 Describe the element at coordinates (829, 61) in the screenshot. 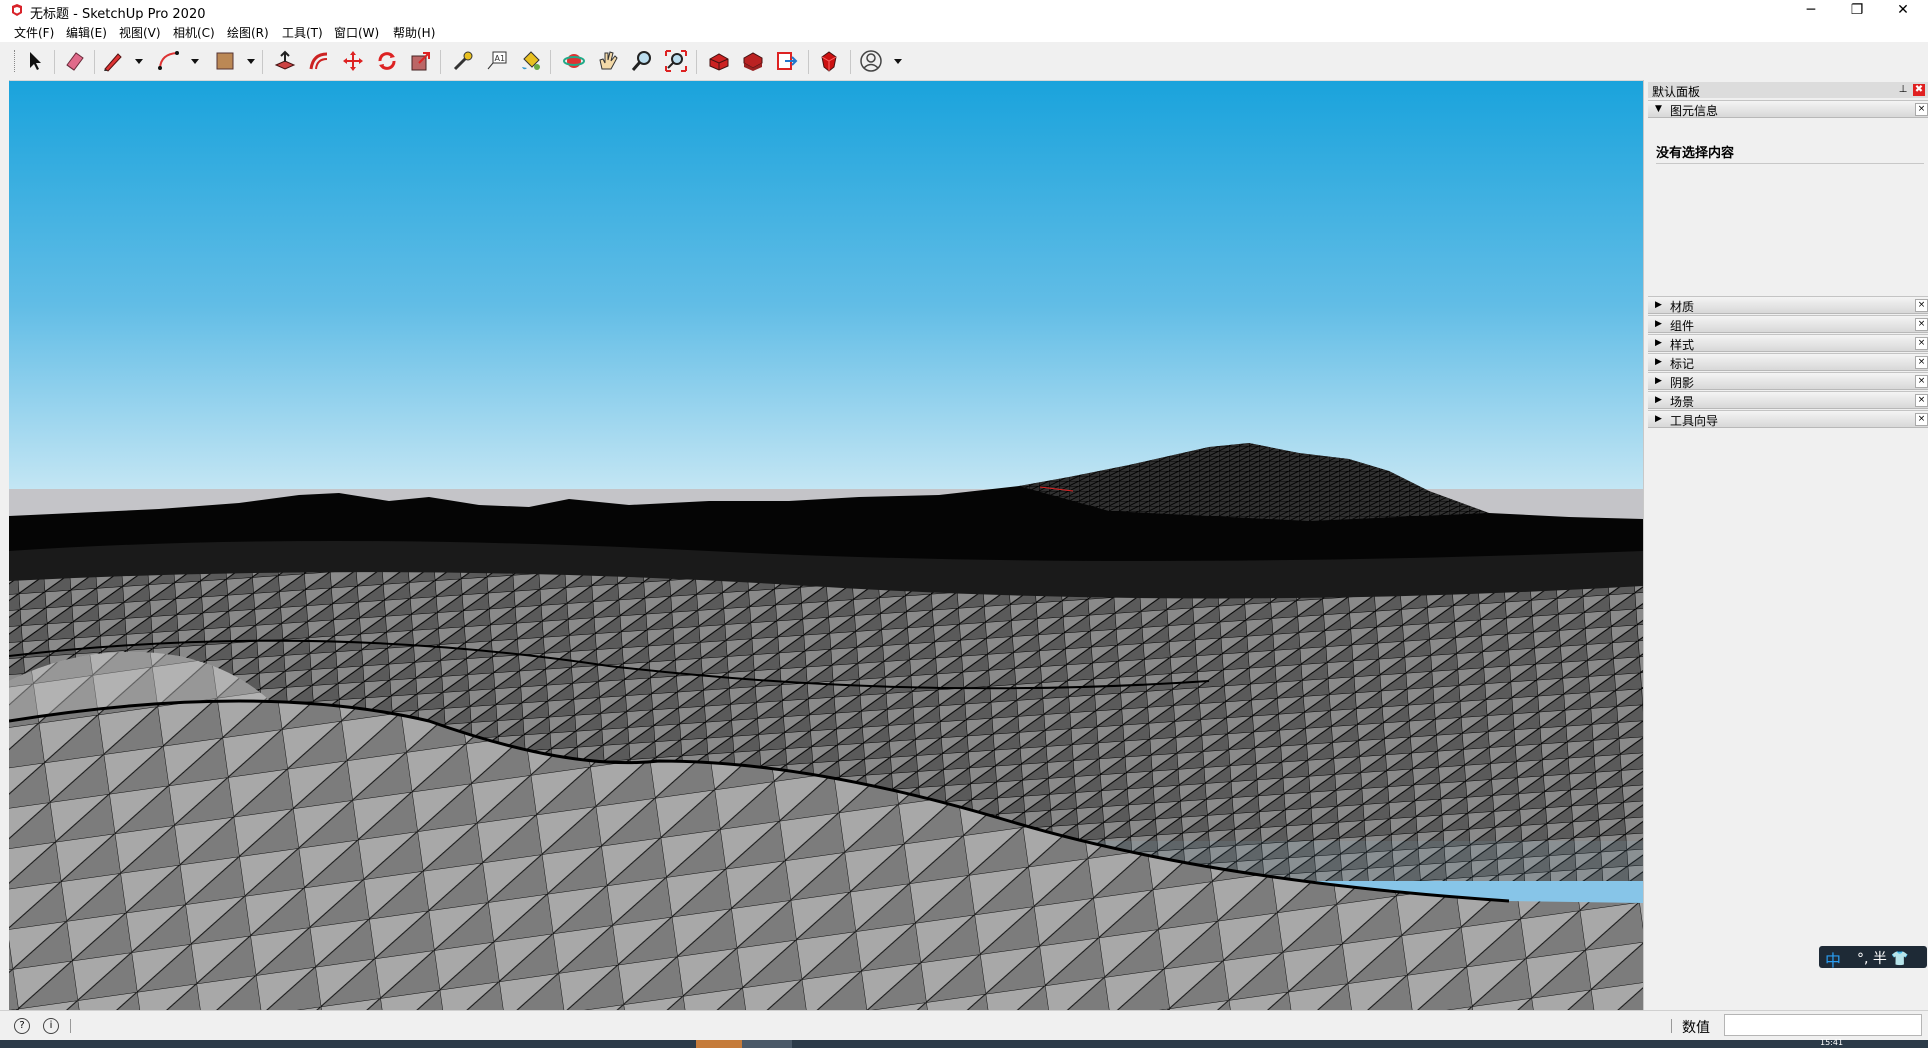

I see `extension-manager-button` at that location.